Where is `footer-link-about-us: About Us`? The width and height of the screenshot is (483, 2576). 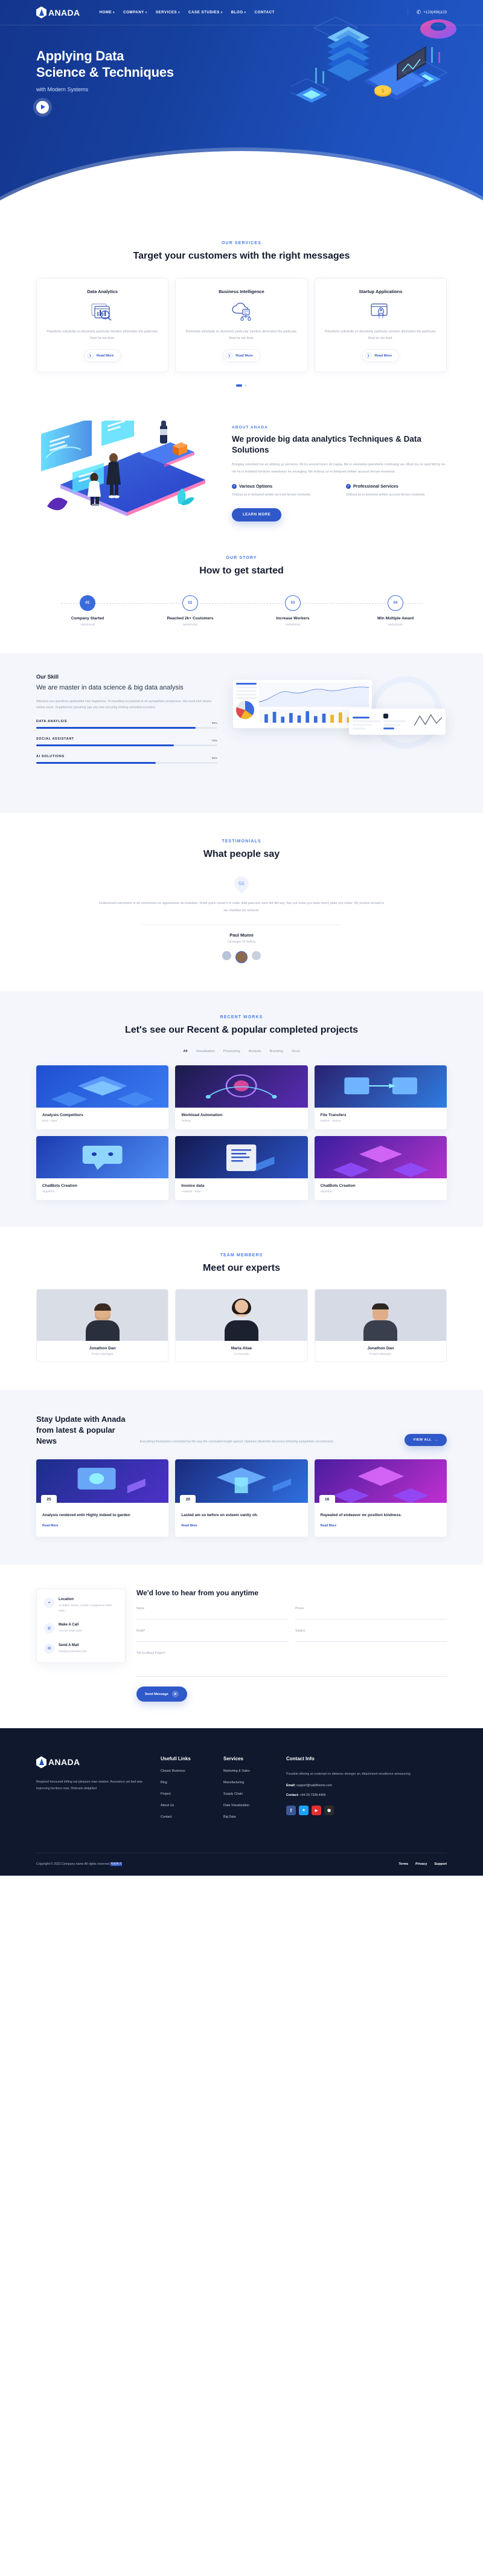
footer-link-about-us: About Us is located at coordinates (185, 1806).